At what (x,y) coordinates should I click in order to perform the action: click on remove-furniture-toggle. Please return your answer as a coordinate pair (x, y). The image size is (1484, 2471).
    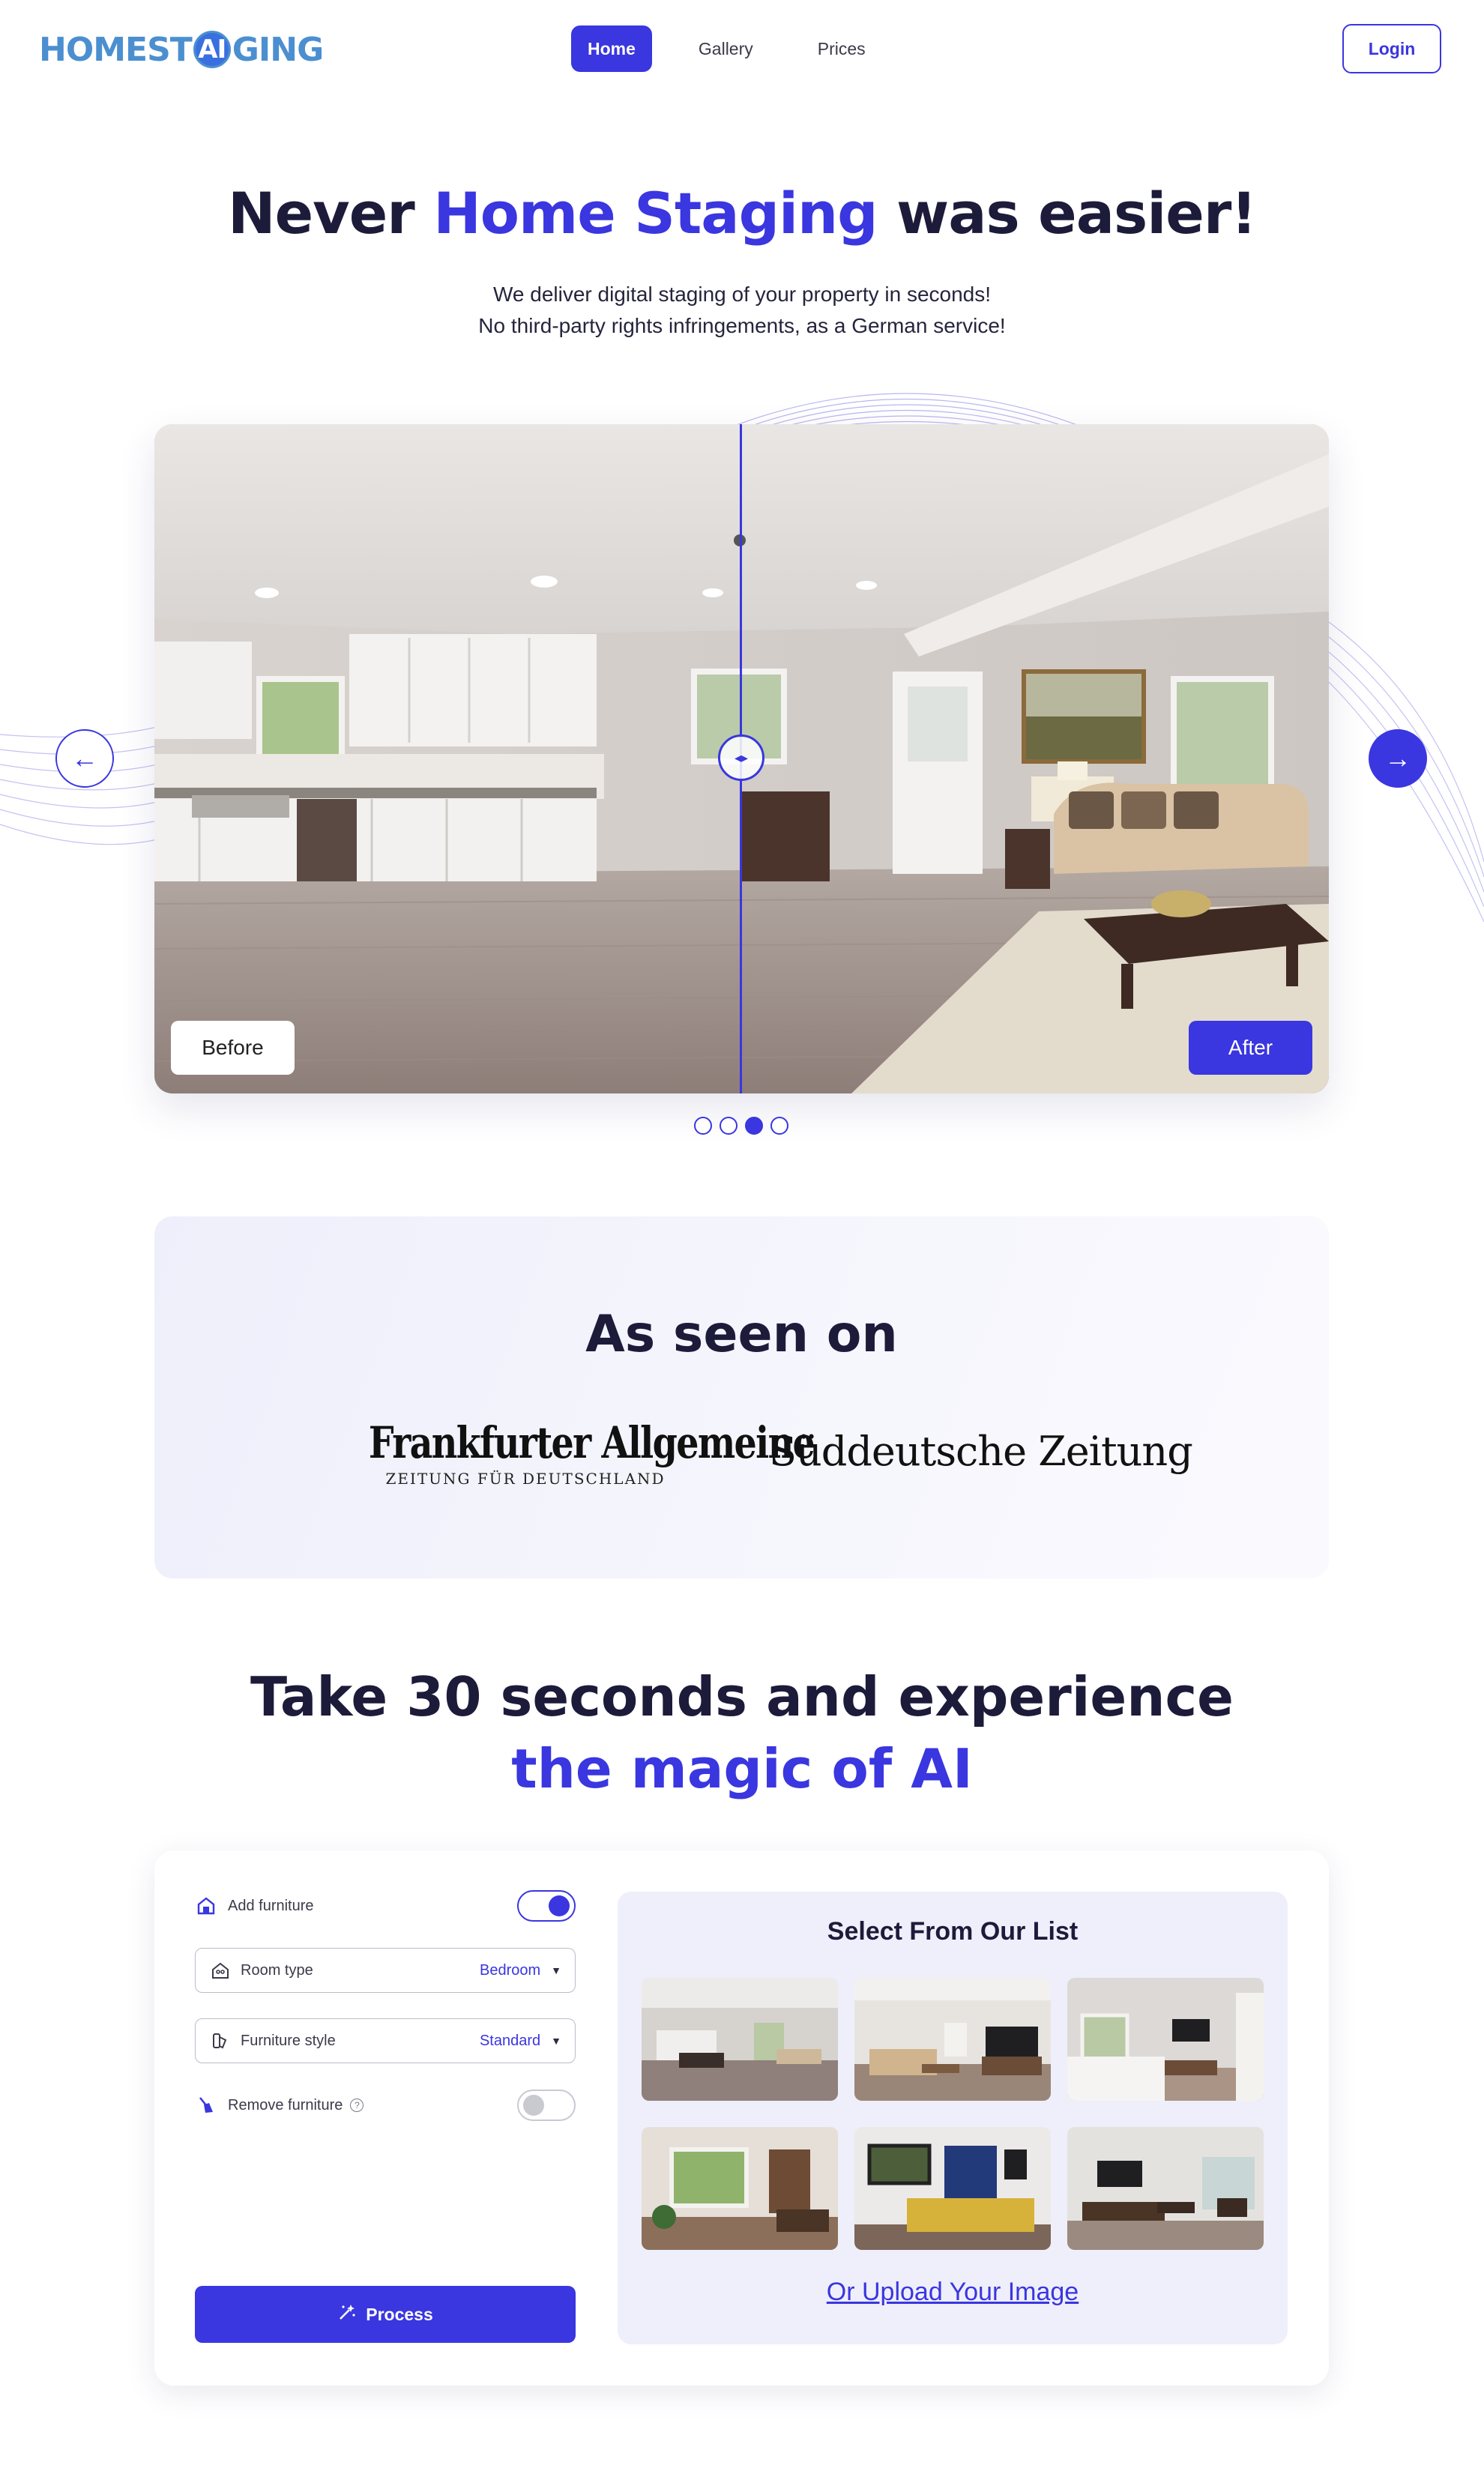
    Looking at the image, I should click on (547, 2105).